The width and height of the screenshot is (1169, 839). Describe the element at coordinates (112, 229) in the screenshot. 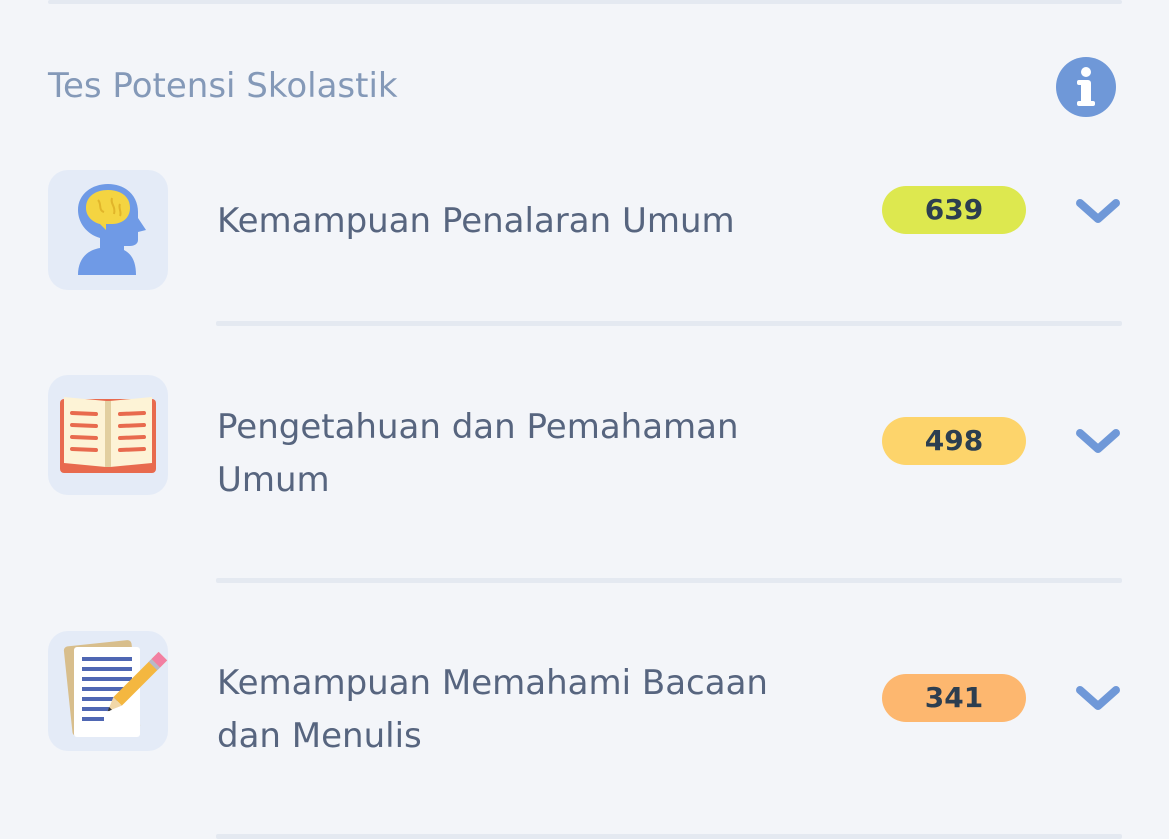

I see `brain-head-icon` at that location.